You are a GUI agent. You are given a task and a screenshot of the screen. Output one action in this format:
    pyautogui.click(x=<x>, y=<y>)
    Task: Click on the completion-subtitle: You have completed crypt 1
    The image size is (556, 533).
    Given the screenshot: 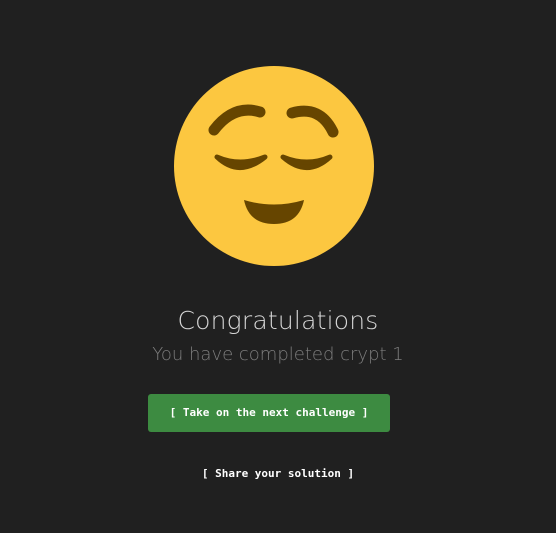 What is the action you would take?
    pyautogui.click(x=278, y=354)
    